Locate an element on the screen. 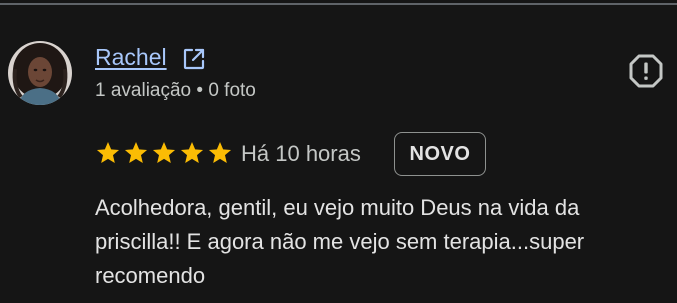  external-link-icon is located at coordinates (194, 59).